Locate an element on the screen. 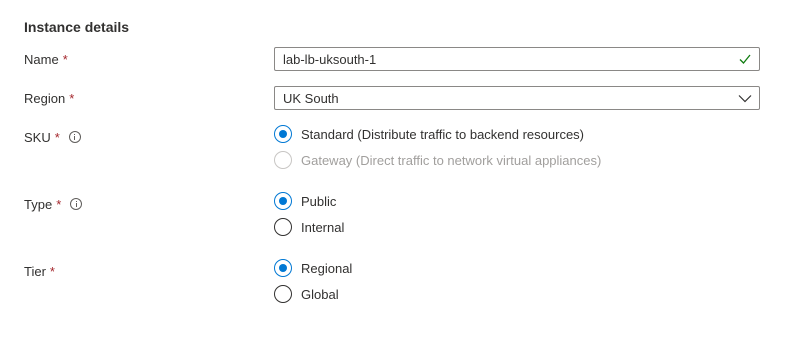 The height and width of the screenshot is (351, 811). region-dropdown: UK South is located at coordinates (517, 98).